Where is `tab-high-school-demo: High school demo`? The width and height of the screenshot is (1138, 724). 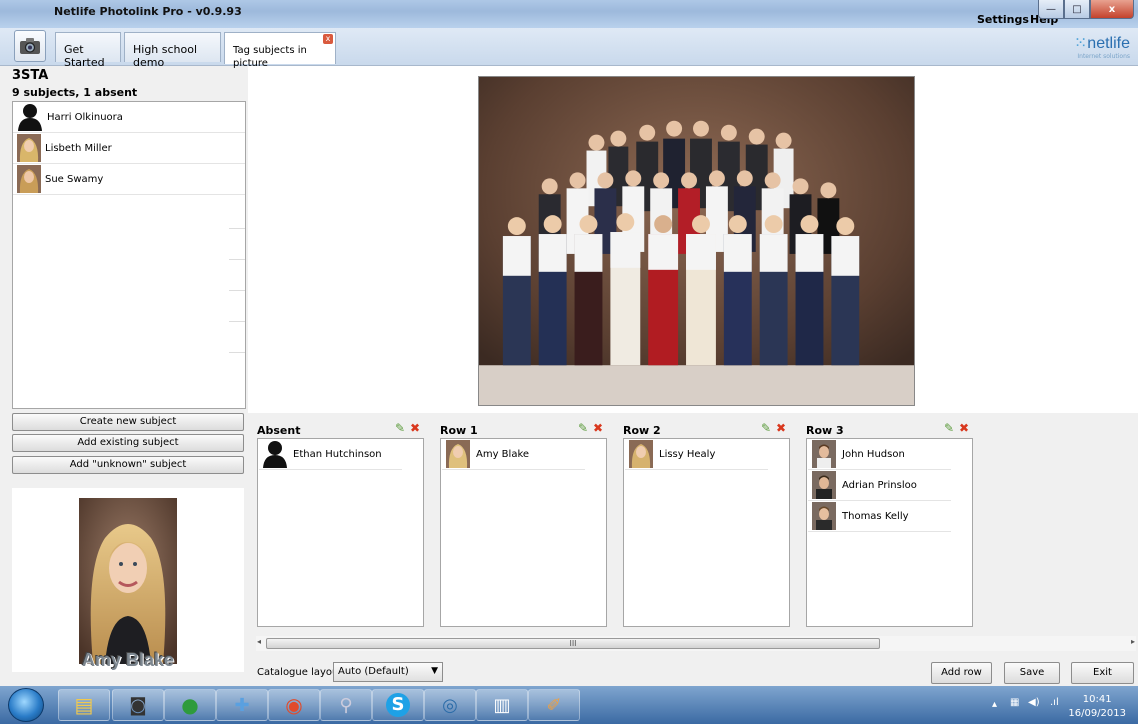
tab-high-school-demo: High school demo is located at coordinates (172, 50).